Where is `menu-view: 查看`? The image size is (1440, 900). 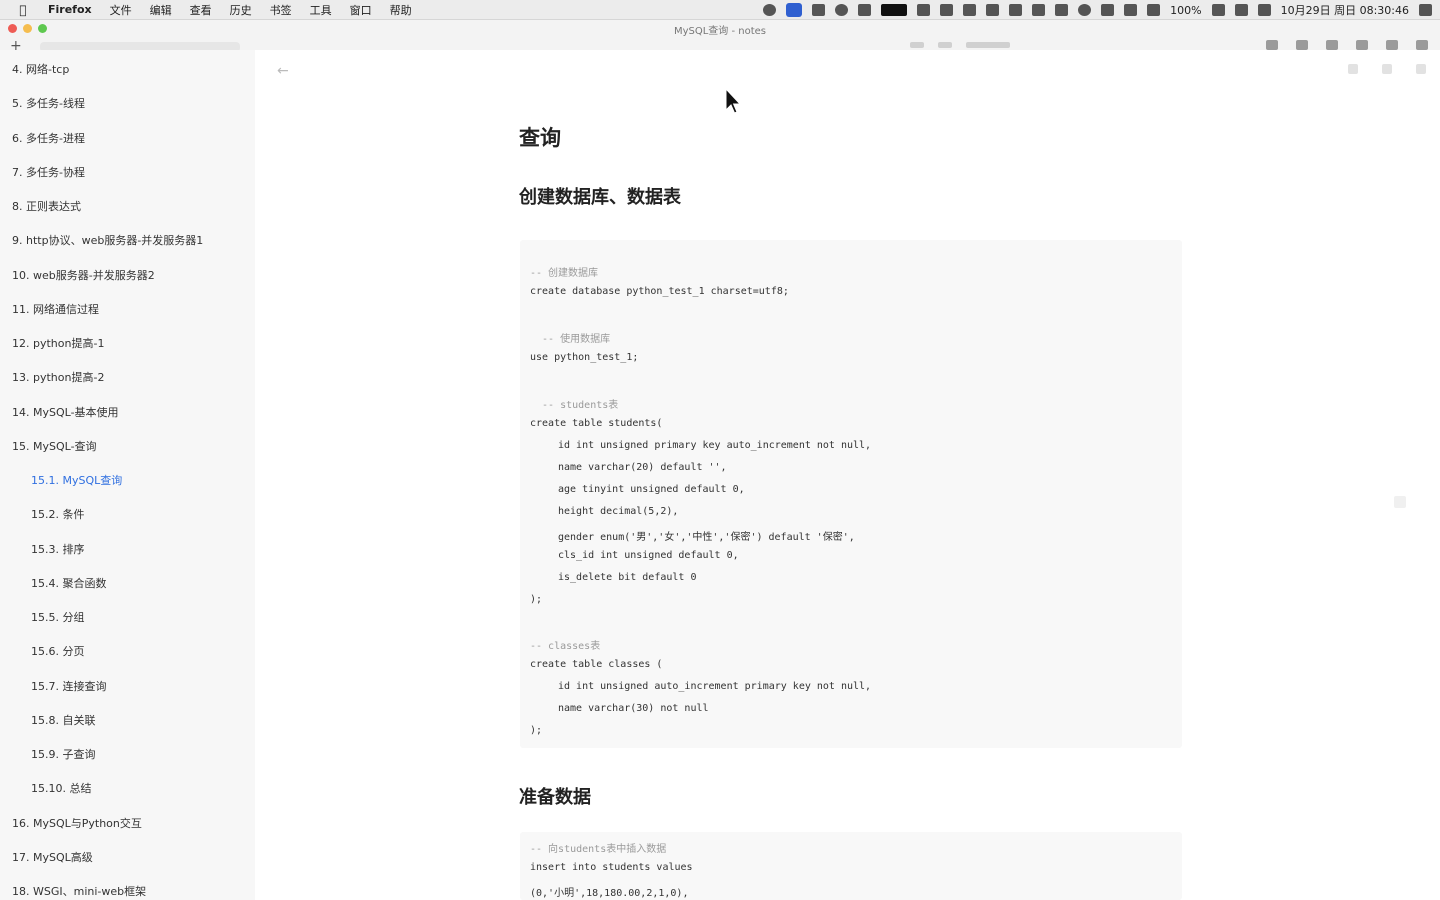
menu-view: 查看 is located at coordinates (201, 10).